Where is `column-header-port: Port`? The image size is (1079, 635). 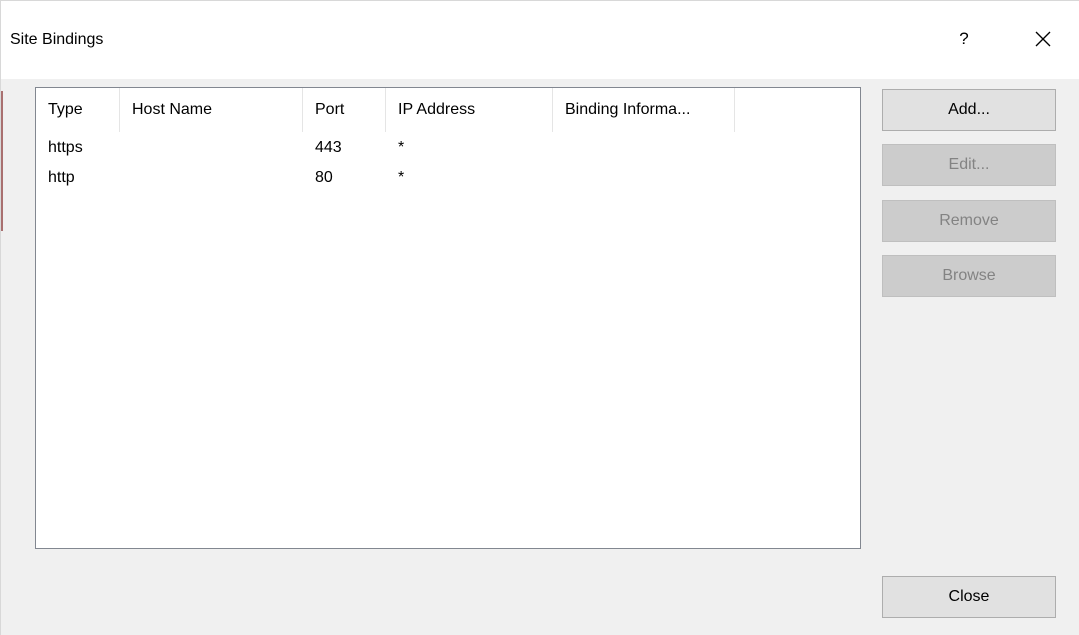
column-header-port: Port is located at coordinates (344, 110).